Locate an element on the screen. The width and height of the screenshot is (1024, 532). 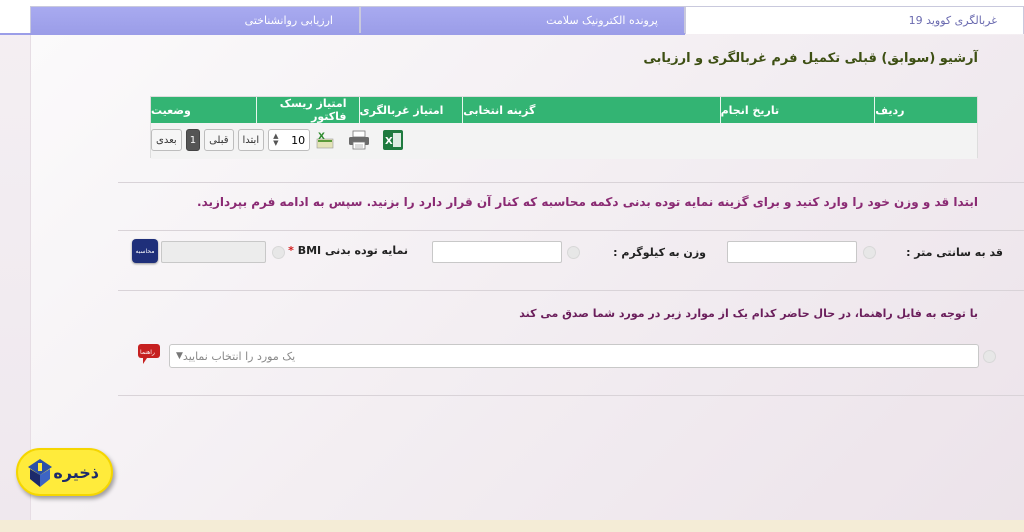
tab-electronic-health-record: پرونده الکترونیک سلامت is located at coordinates (522, 20).